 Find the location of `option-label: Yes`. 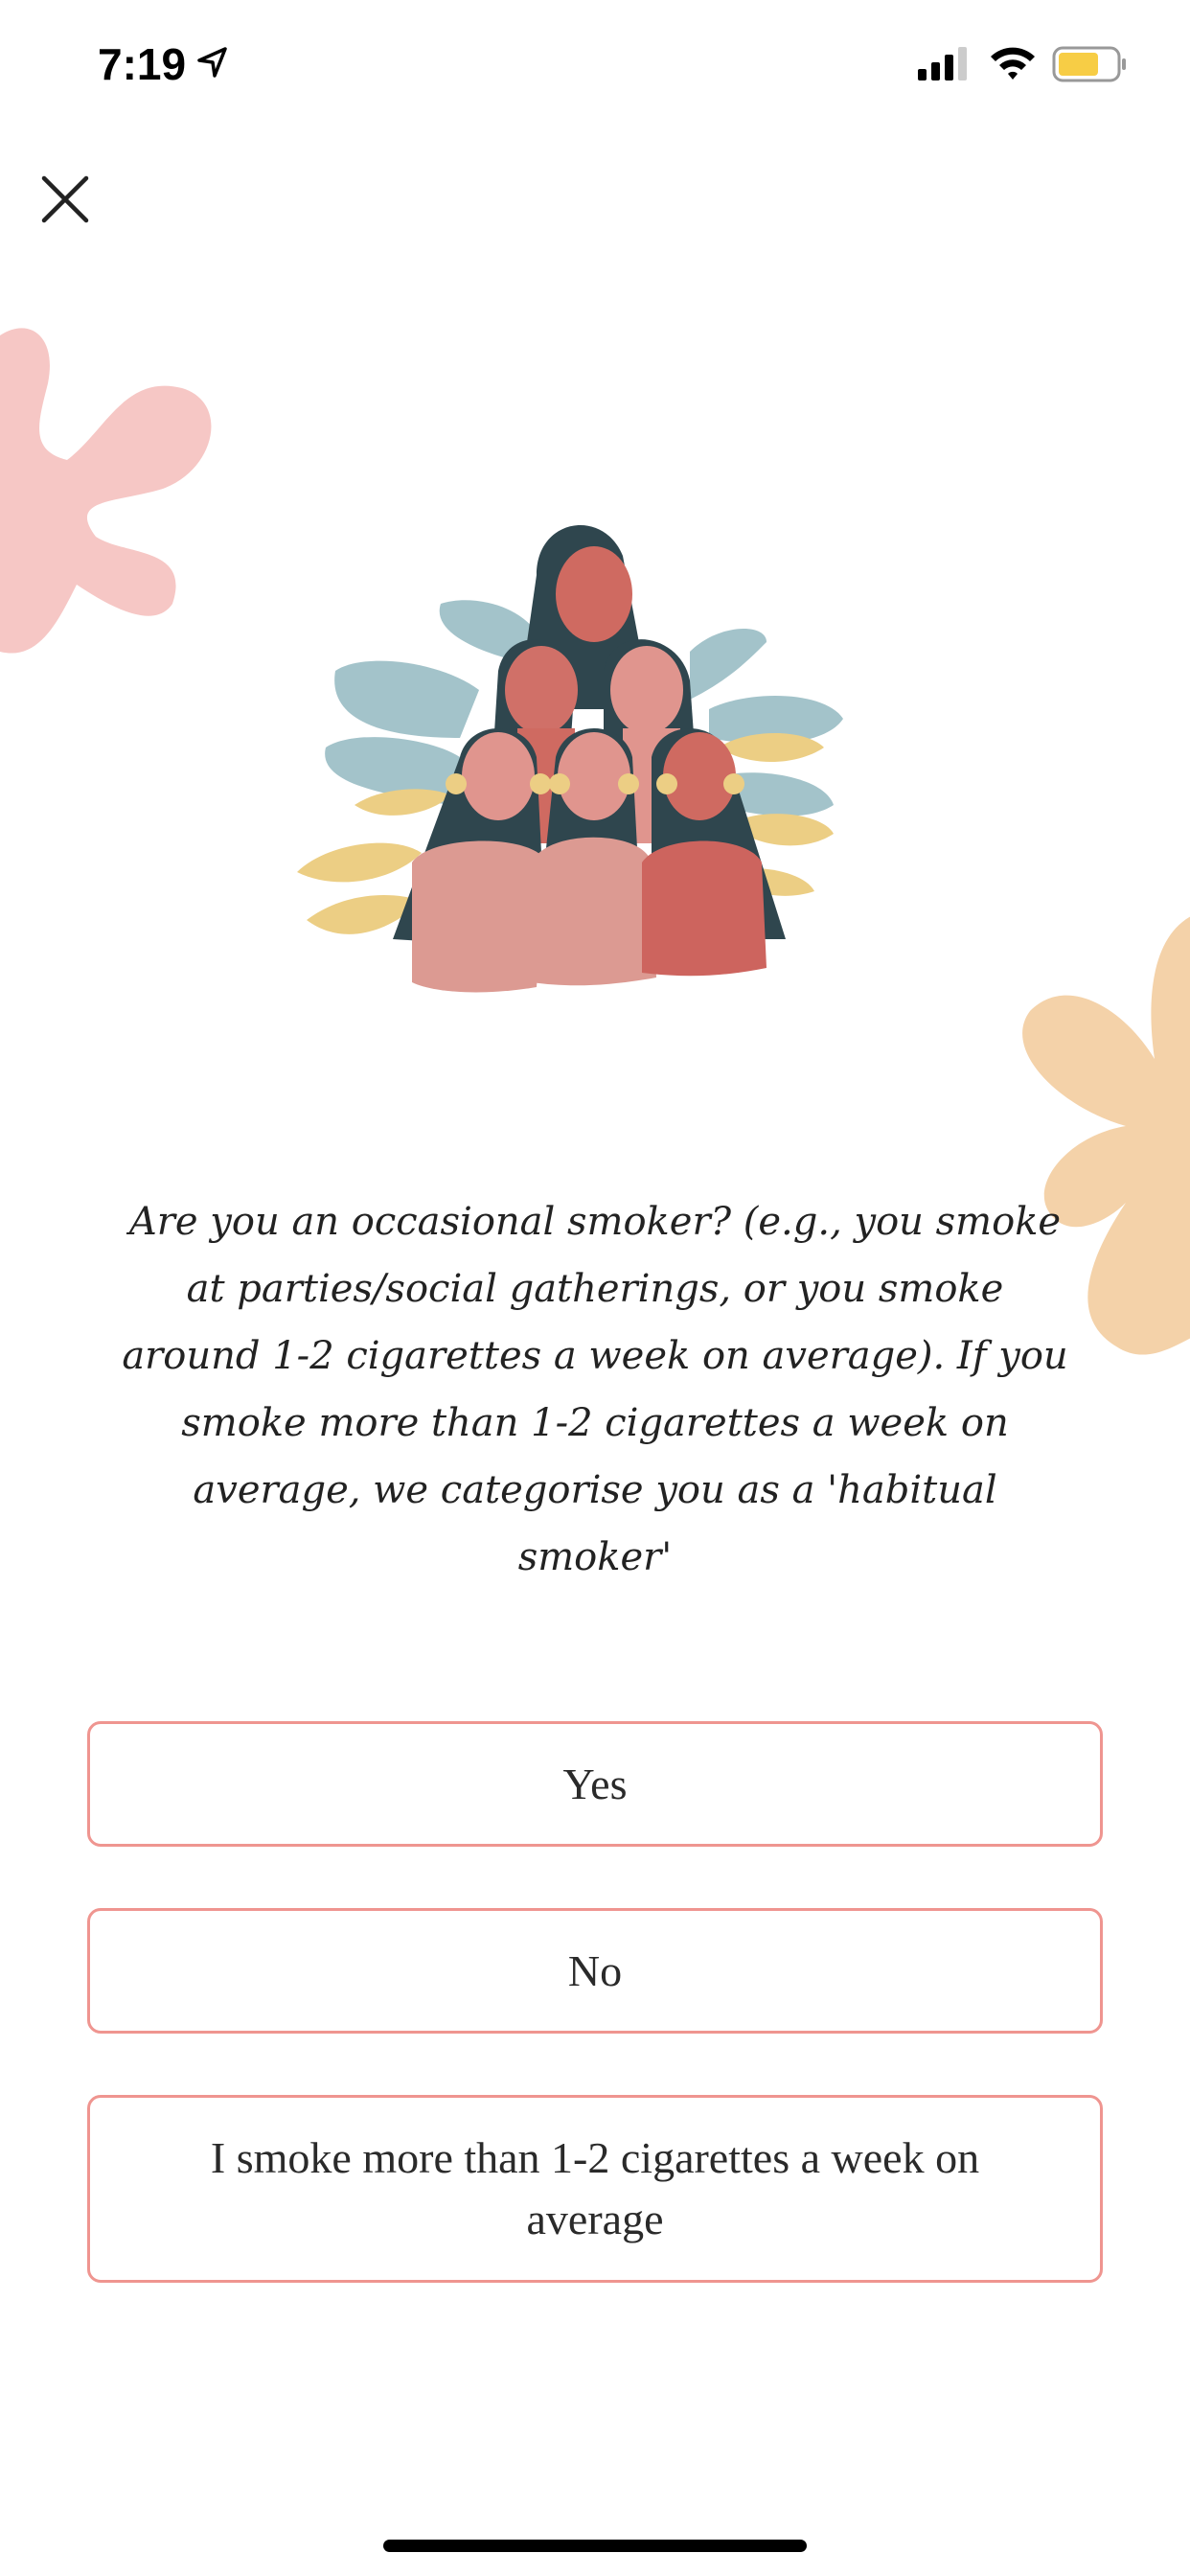

option-label: Yes is located at coordinates (595, 1783).